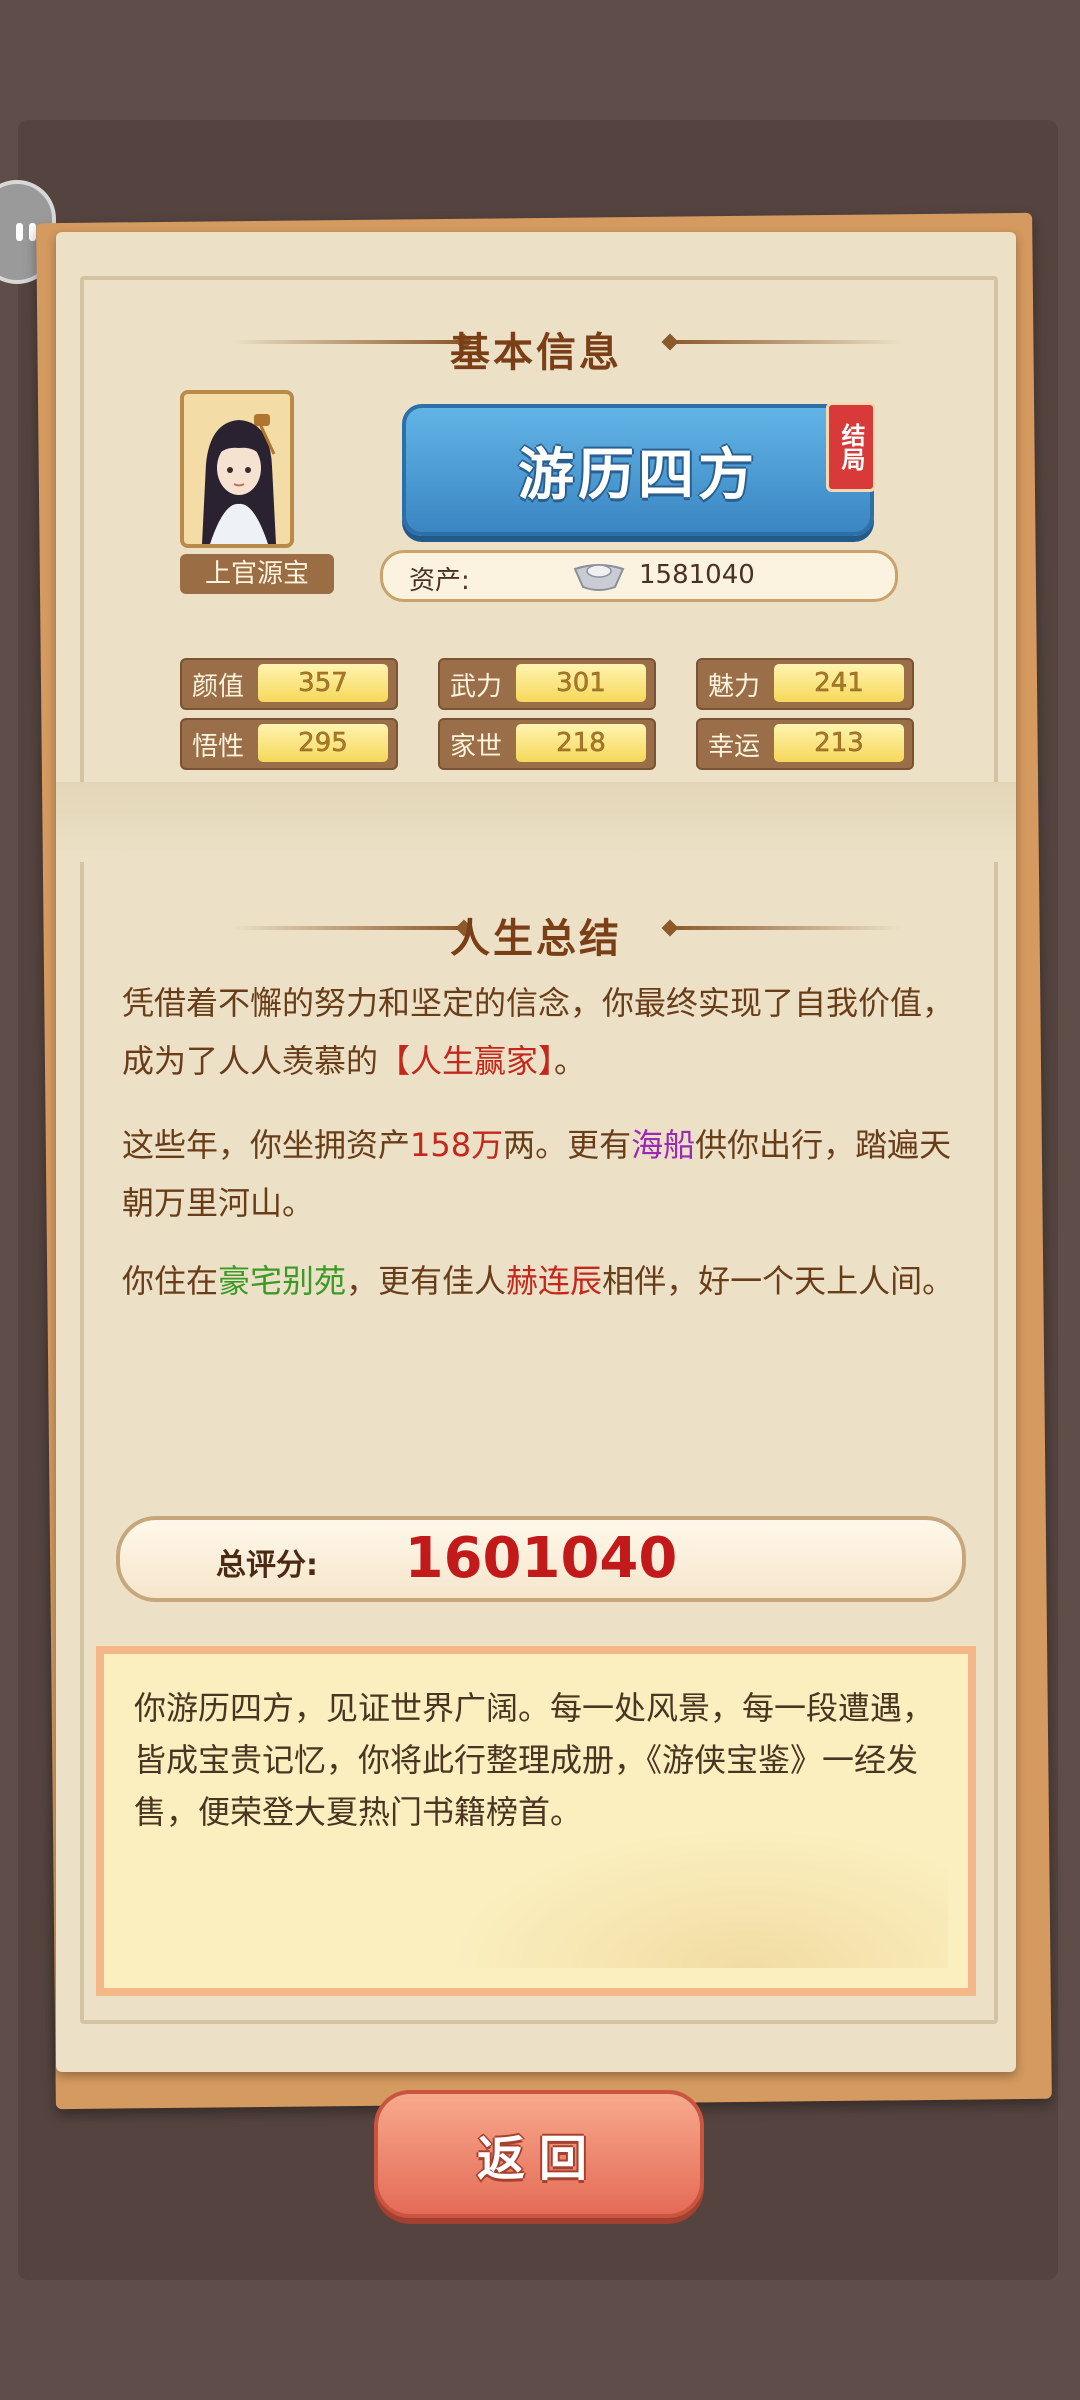 Image resolution: width=1080 pixels, height=2400 pixels. What do you see at coordinates (698, 1898) in the screenshot?
I see `mountain-decoration` at bounding box center [698, 1898].